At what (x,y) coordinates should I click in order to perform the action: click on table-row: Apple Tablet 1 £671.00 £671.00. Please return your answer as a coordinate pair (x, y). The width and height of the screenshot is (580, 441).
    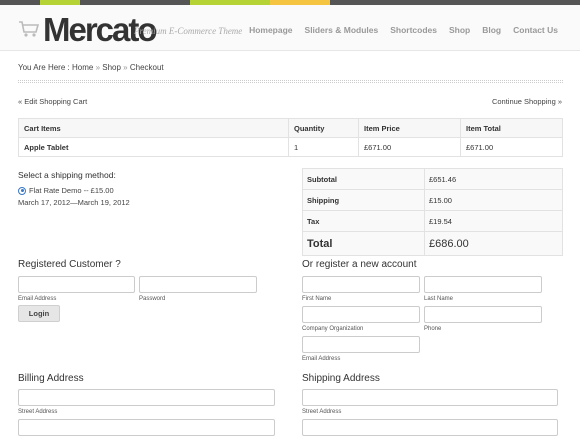
    Looking at the image, I should click on (290, 147).